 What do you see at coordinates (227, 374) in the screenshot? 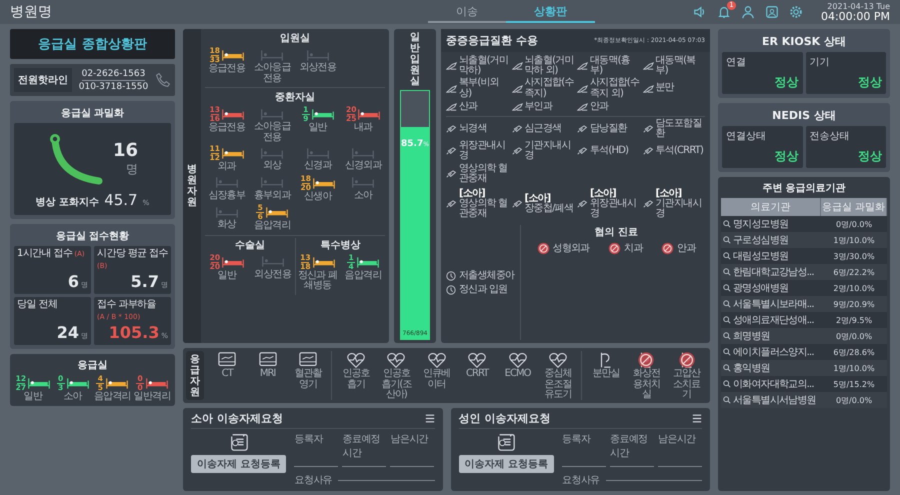
I see `resource-label: CT` at bounding box center [227, 374].